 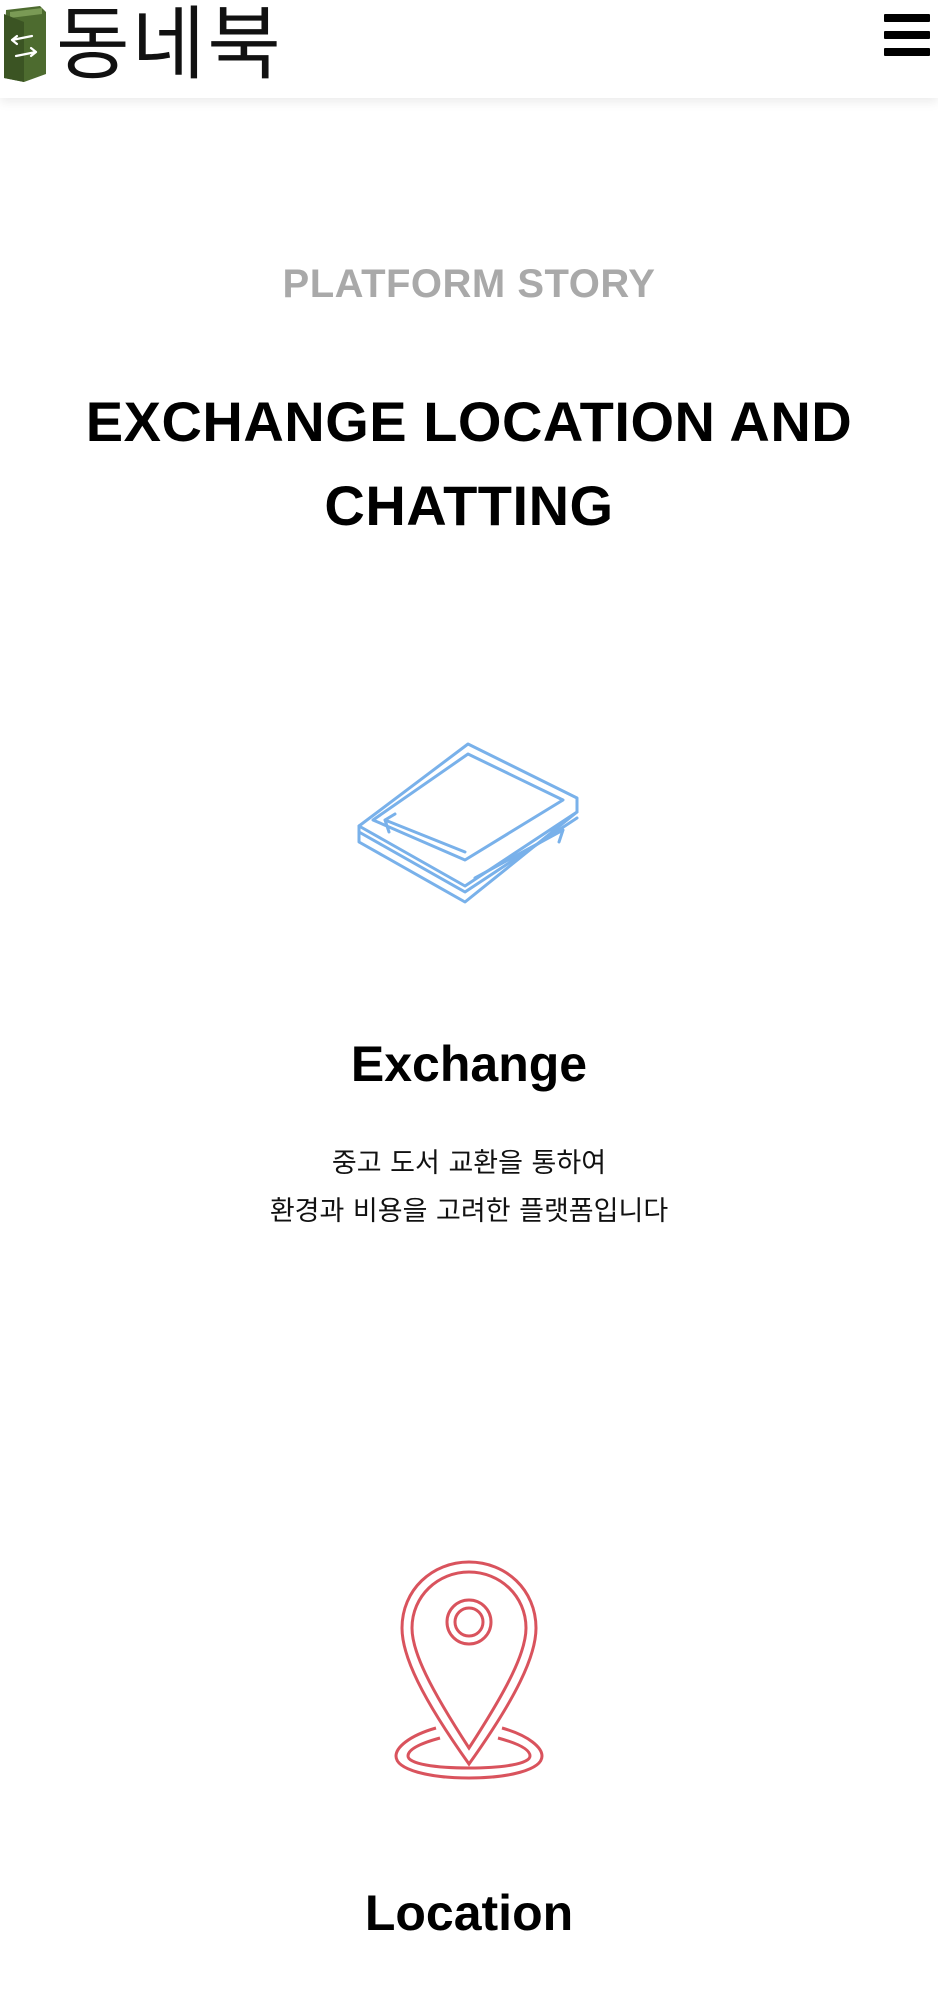 I want to click on logo: 동네북, so click(x=141, y=45).